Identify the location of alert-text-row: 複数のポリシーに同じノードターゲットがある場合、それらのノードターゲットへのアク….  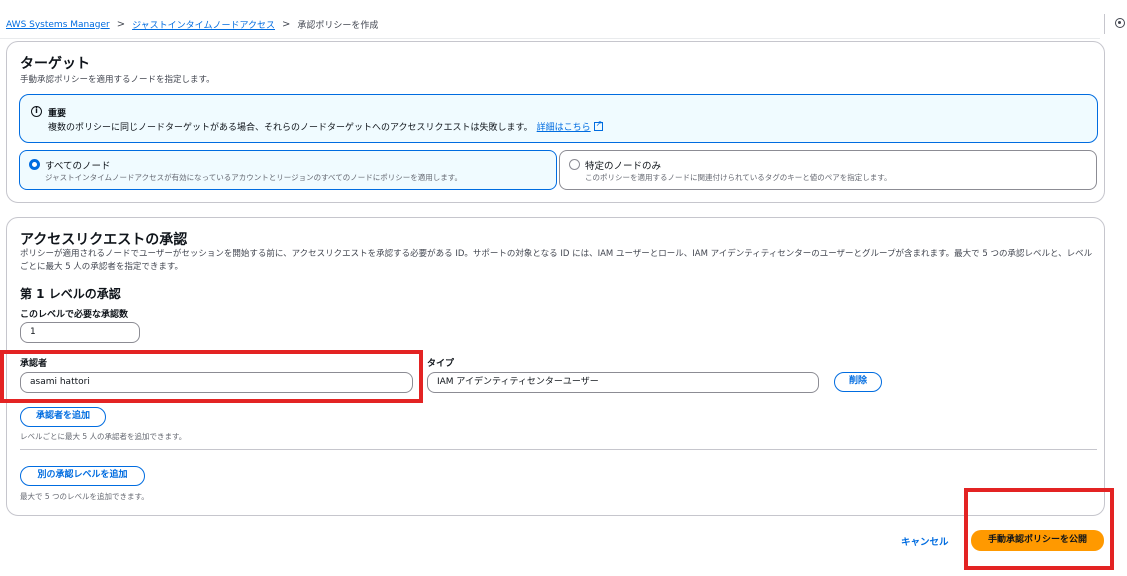
(325, 126).